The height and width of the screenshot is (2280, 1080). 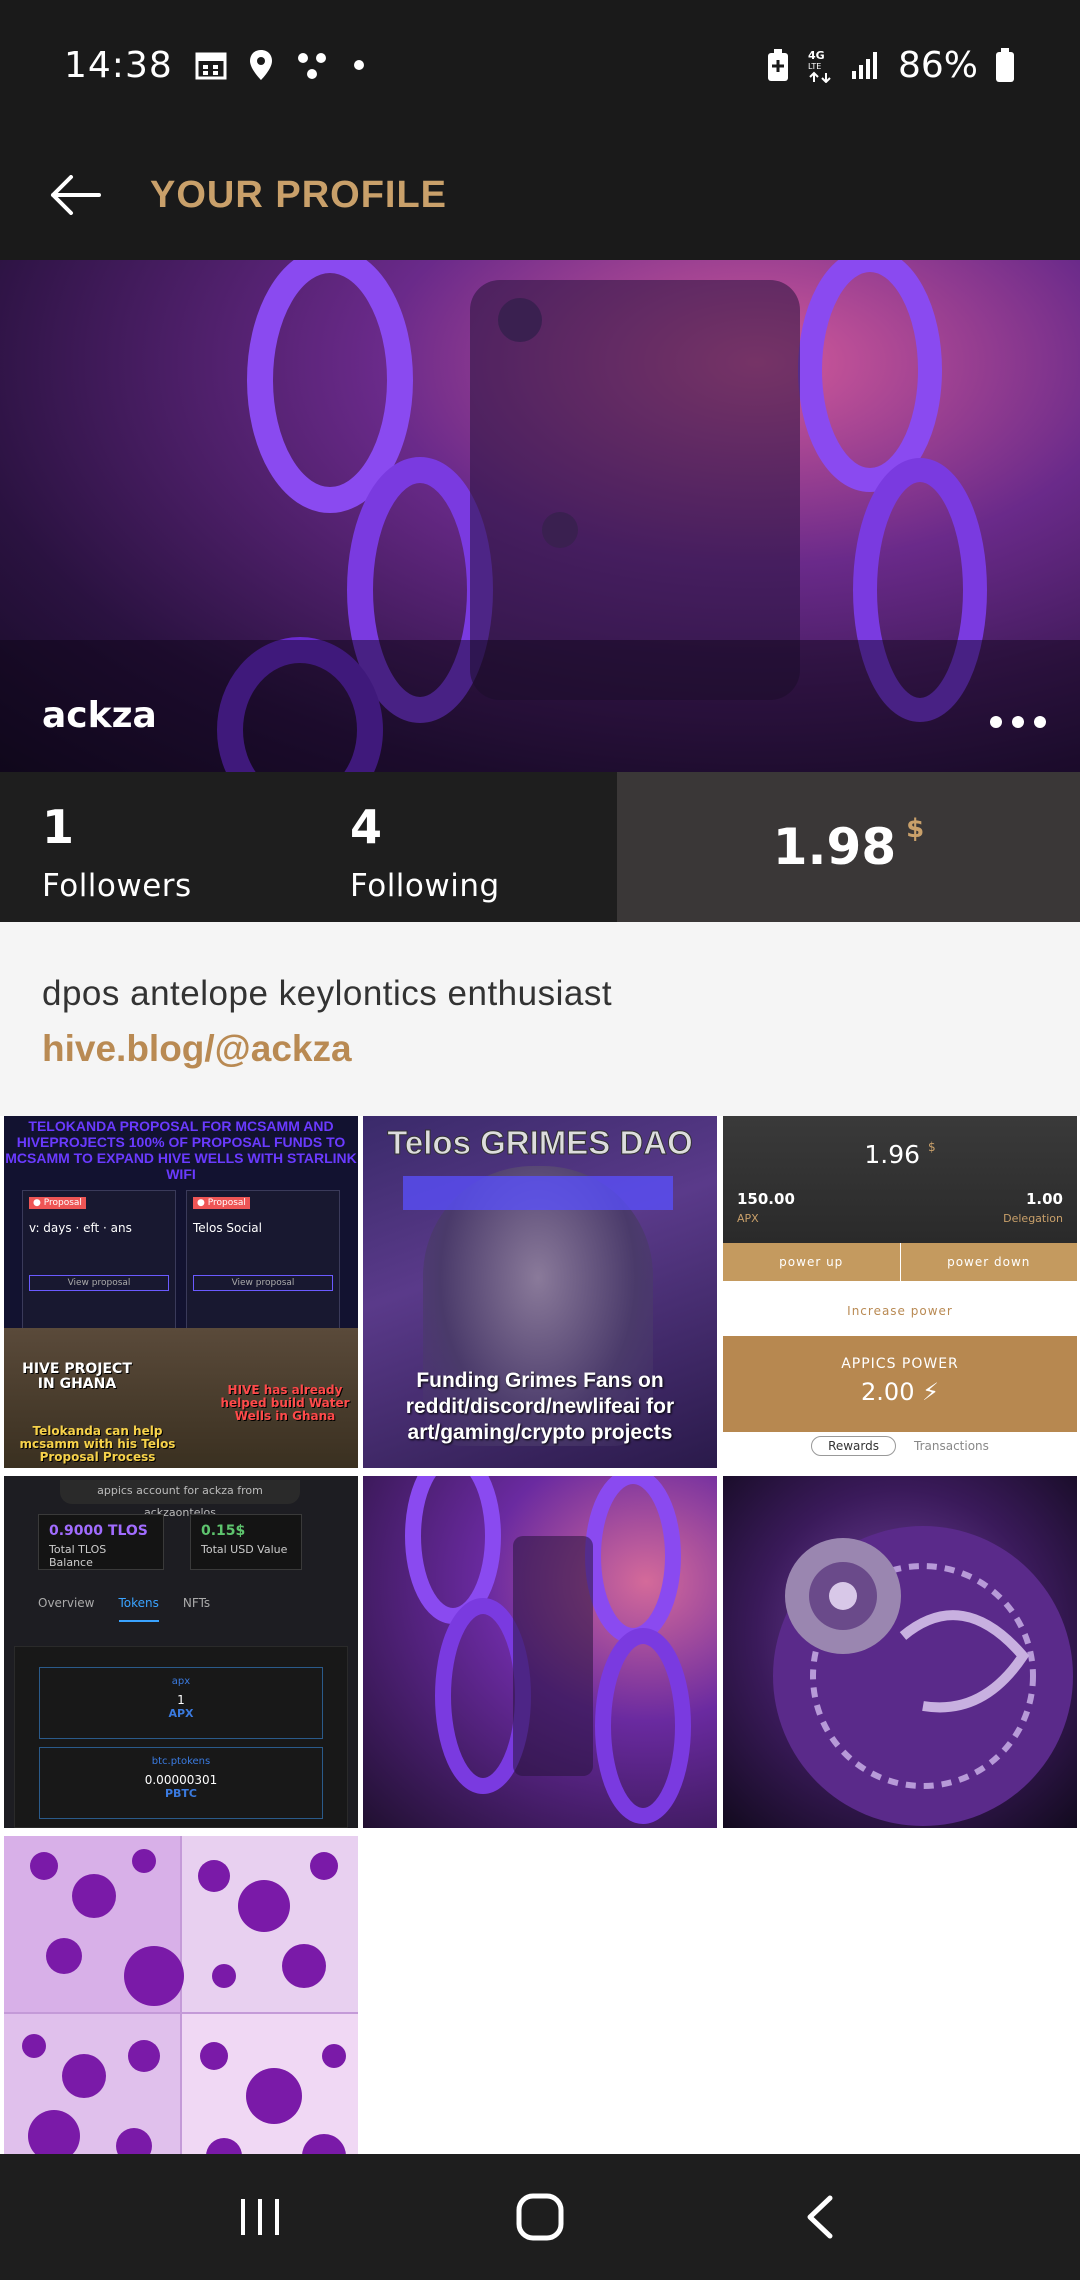 I want to click on proposal-card: ● Proposal Telos Social View proposal, so click(x=263, y=1270).